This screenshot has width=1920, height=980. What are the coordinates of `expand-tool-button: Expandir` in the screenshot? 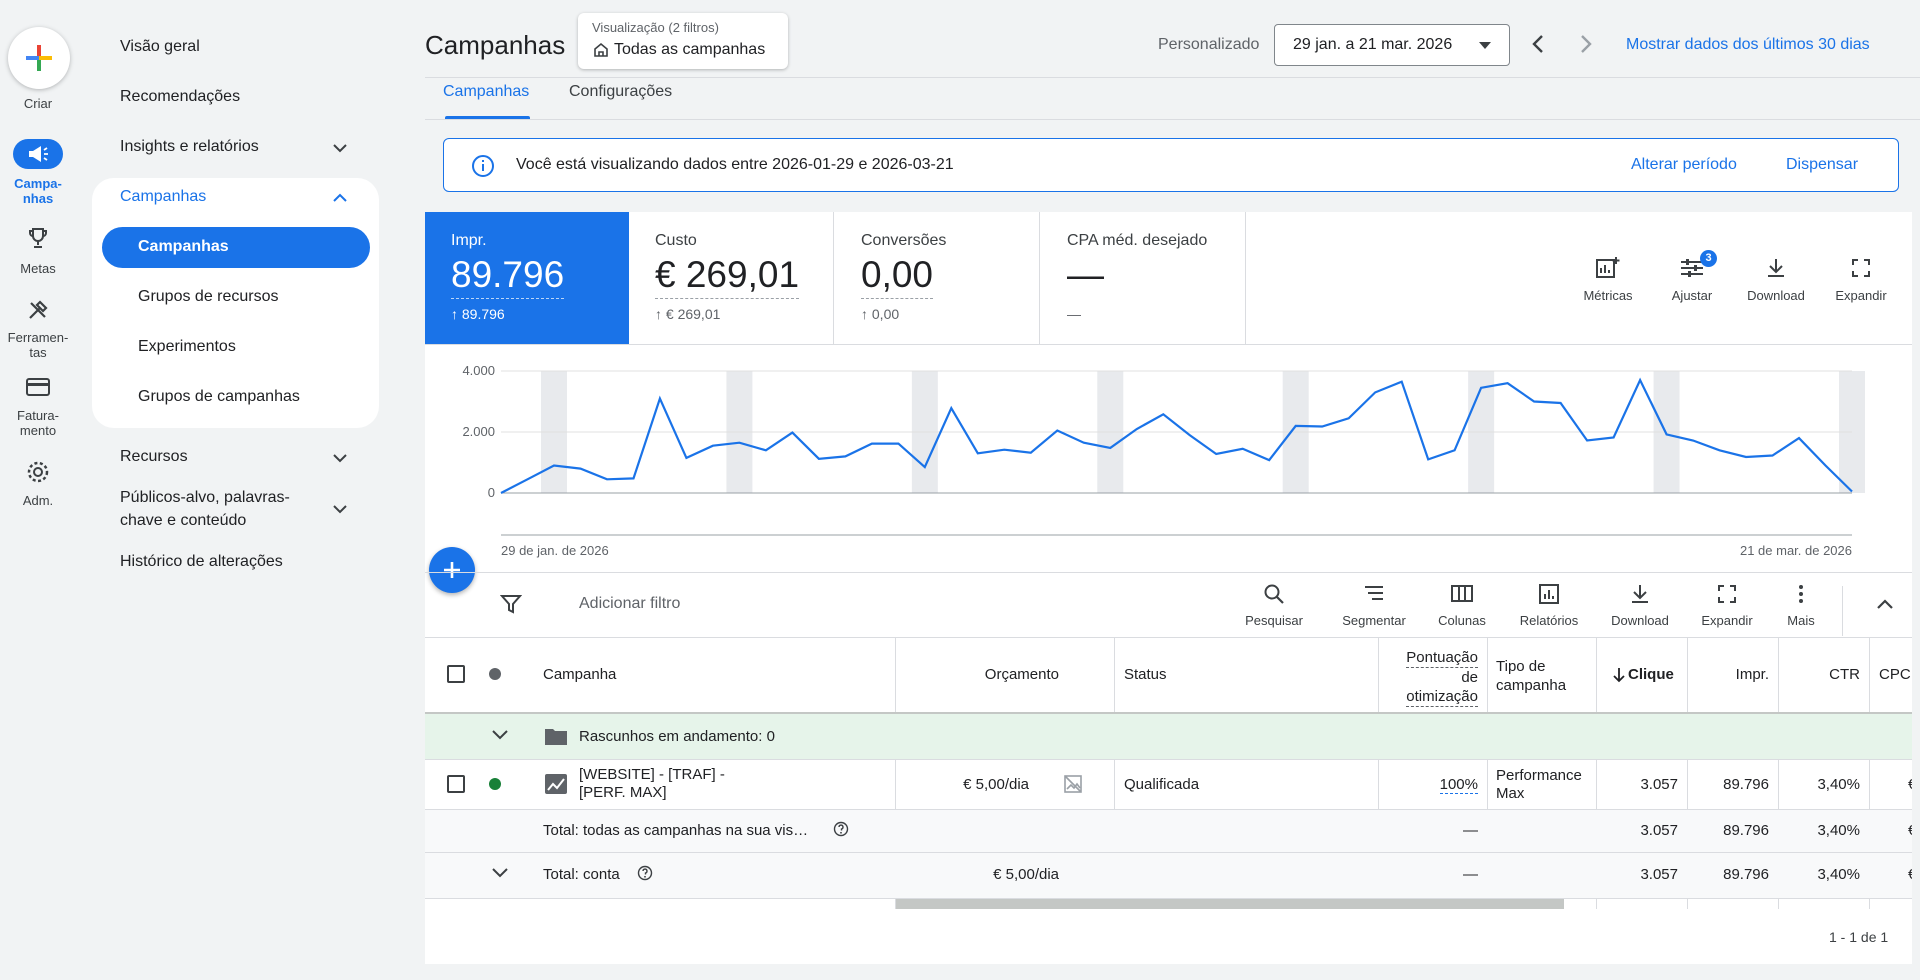 It's located at (1861, 279).